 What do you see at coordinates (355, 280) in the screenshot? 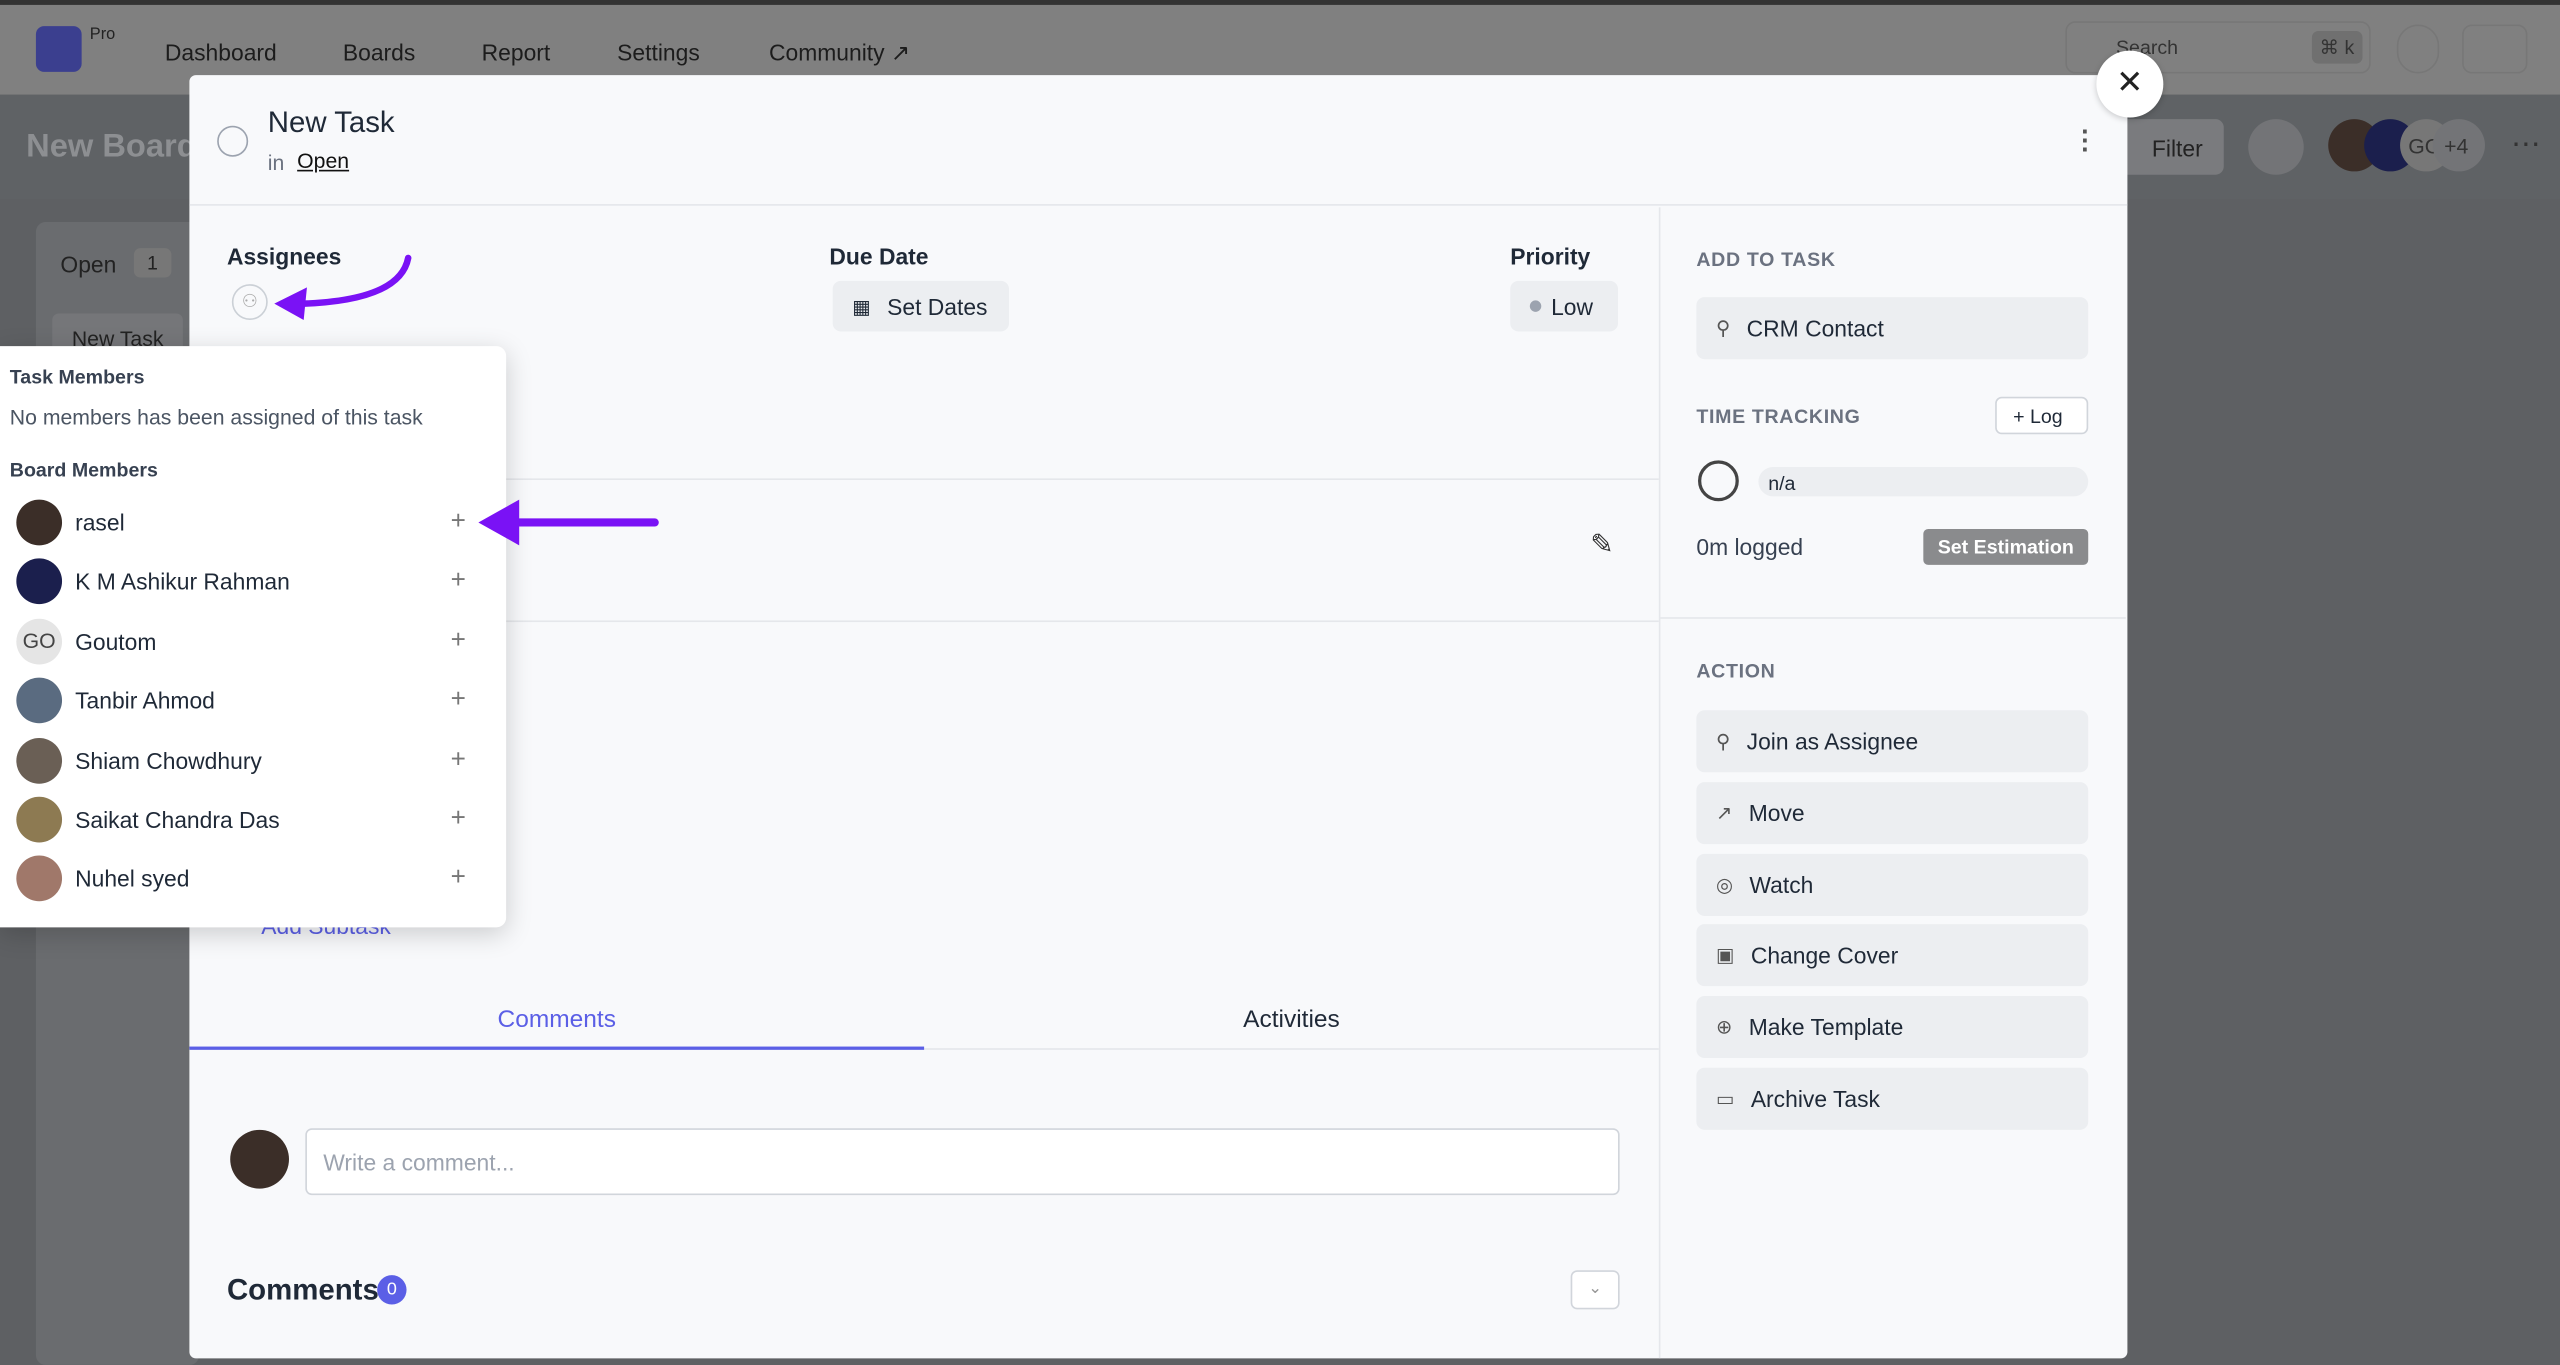
I see `curved-arrow` at bounding box center [355, 280].